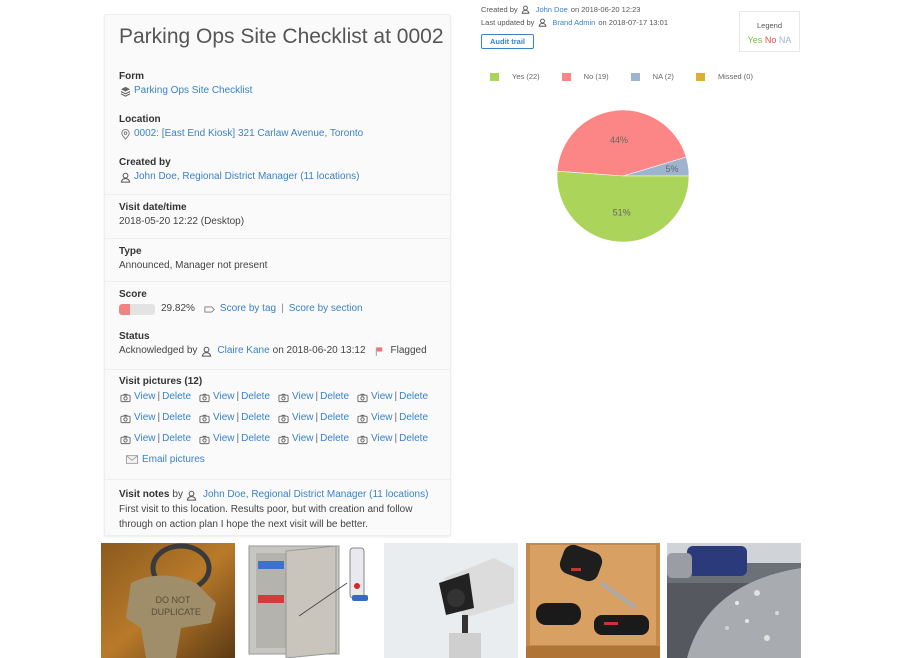 Image resolution: width=900 pixels, height=658 pixels. I want to click on score-by-section-link: Score by section, so click(326, 309).